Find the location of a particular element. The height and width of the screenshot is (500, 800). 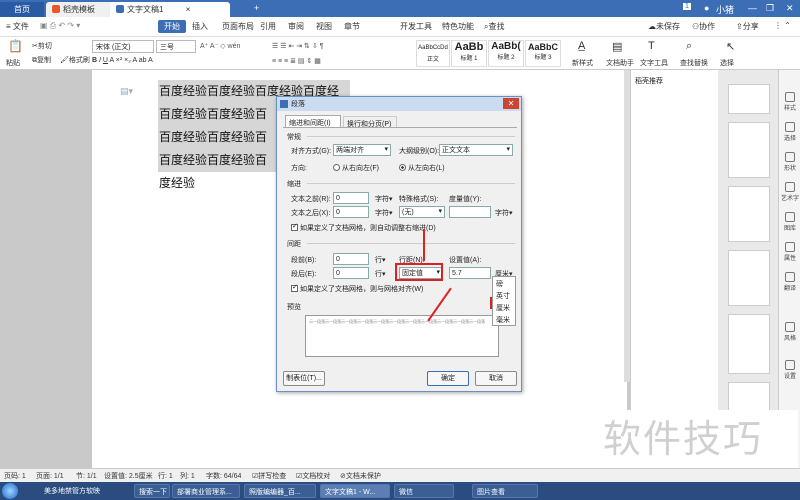

outline-level-select: 正文文本 is located at coordinates (476, 150).